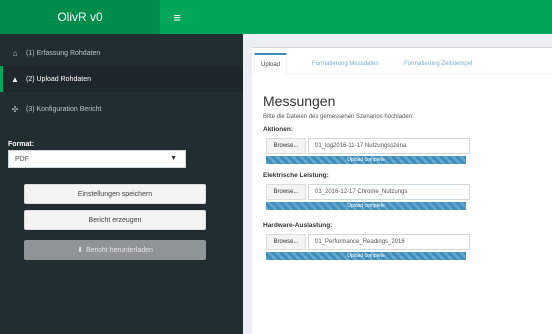  I want to click on format-select: PDF ▼, so click(97, 159).